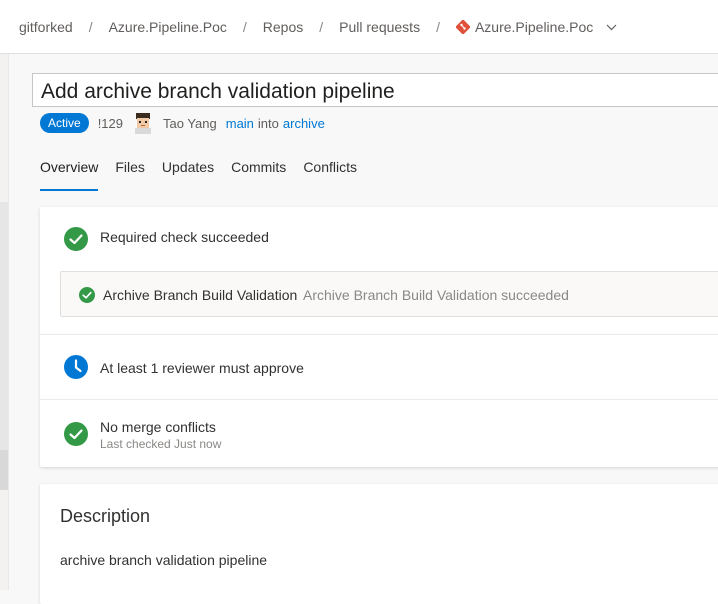 This screenshot has width=718, height=604. What do you see at coordinates (4, 470) in the screenshot?
I see `rail-scroll-thumb` at bounding box center [4, 470].